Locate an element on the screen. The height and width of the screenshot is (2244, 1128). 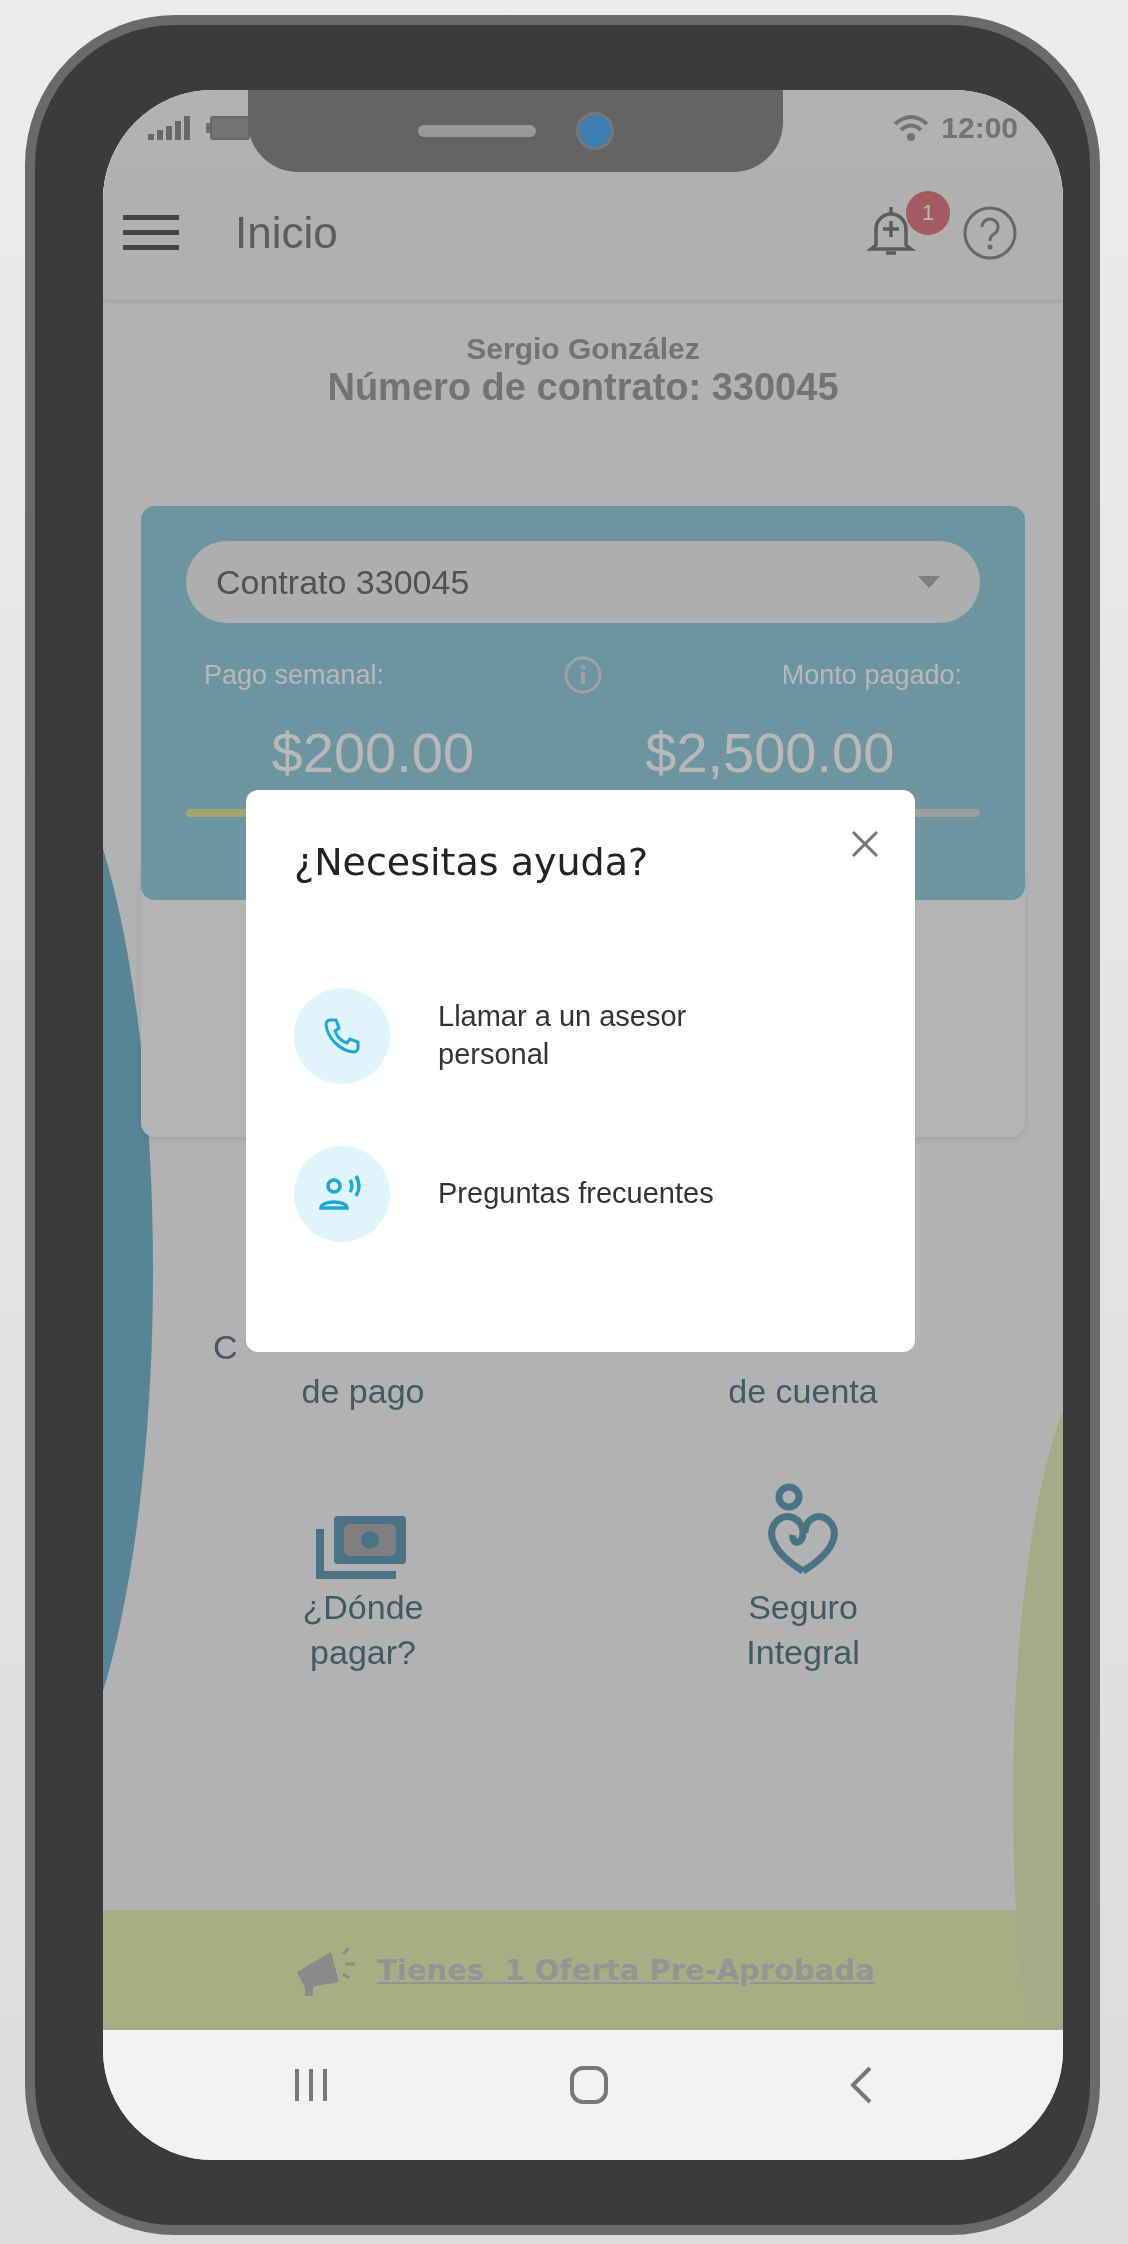
back-icon is located at coordinates (861, 2085).